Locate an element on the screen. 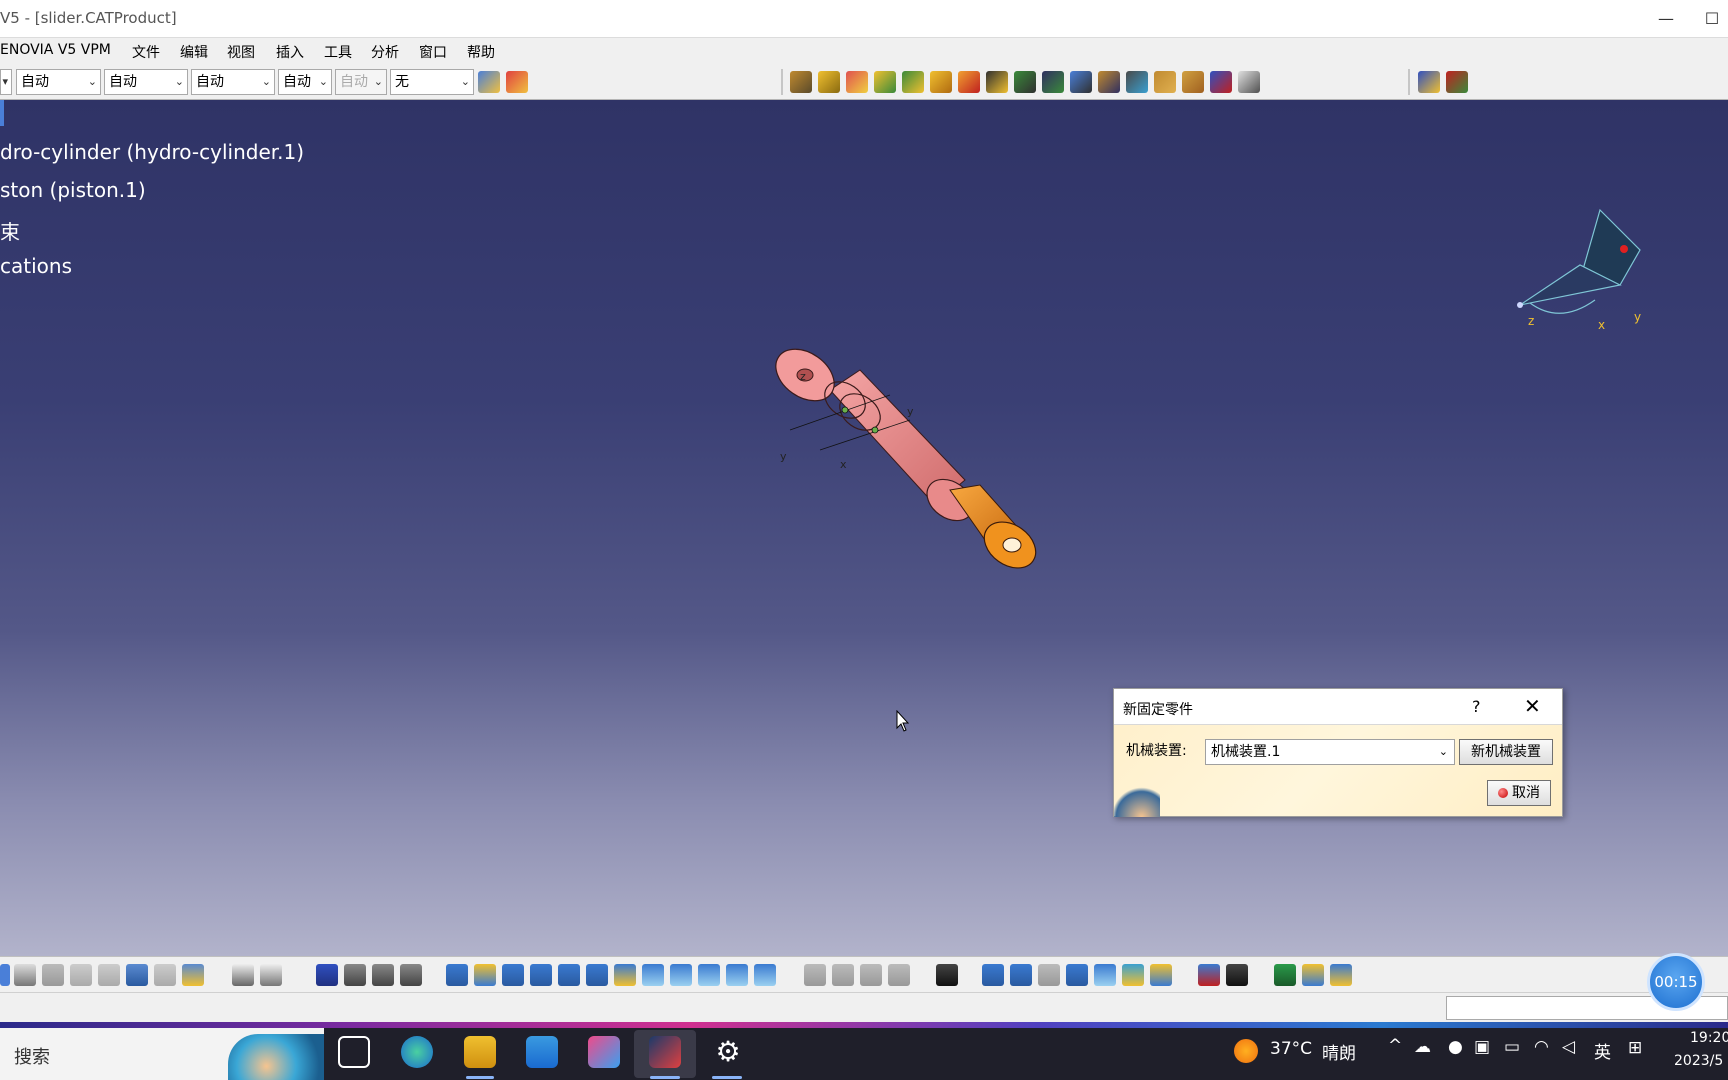 The width and height of the screenshot is (1728, 1080). lamp-icon is located at coordinates (1161, 975).